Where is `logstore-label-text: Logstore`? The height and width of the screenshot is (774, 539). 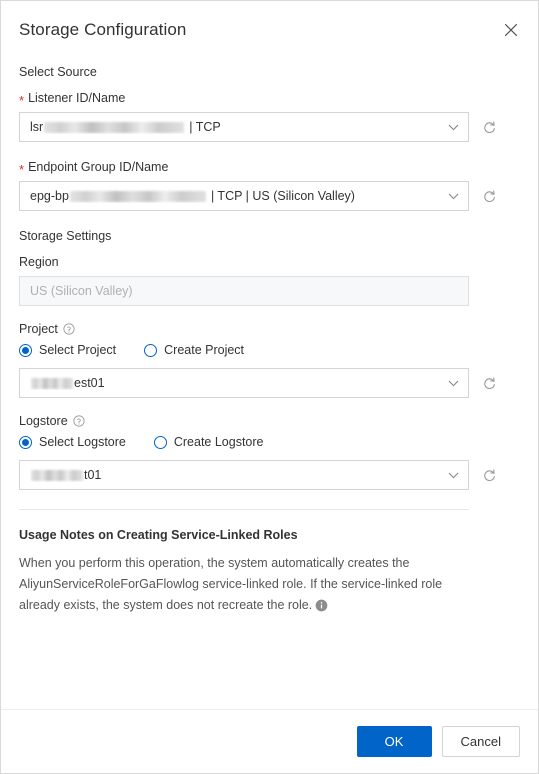 logstore-label-text: Logstore is located at coordinates (43, 421).